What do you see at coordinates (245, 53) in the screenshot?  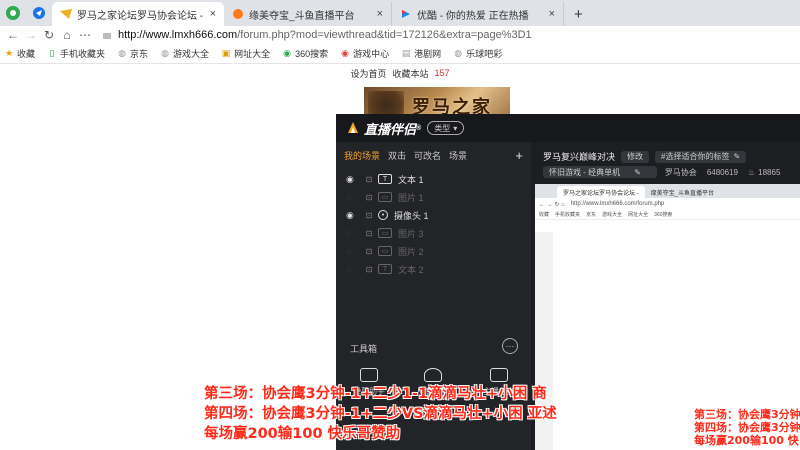 I see `bookmark-sites: ▣ 网址大全` at bounding box center [245, 53].